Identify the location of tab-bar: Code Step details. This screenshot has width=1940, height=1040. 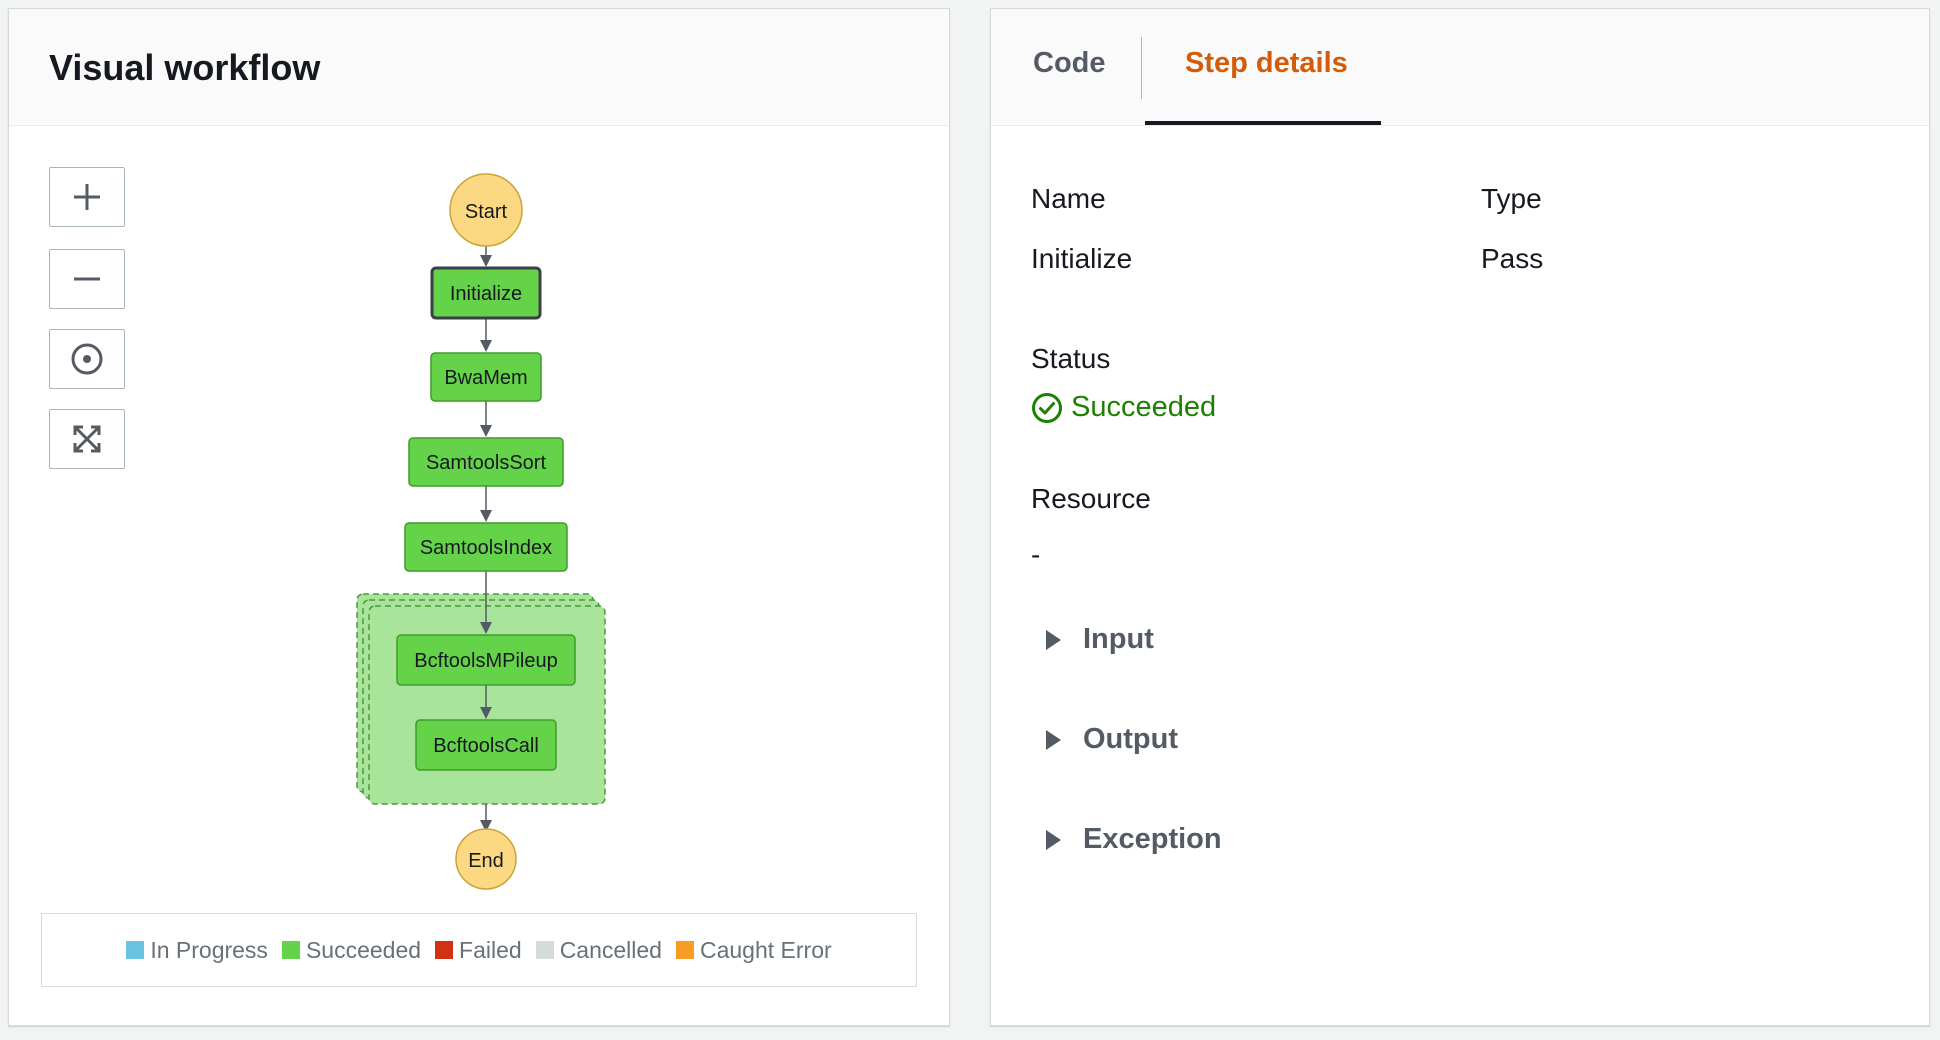
(1460, 67).